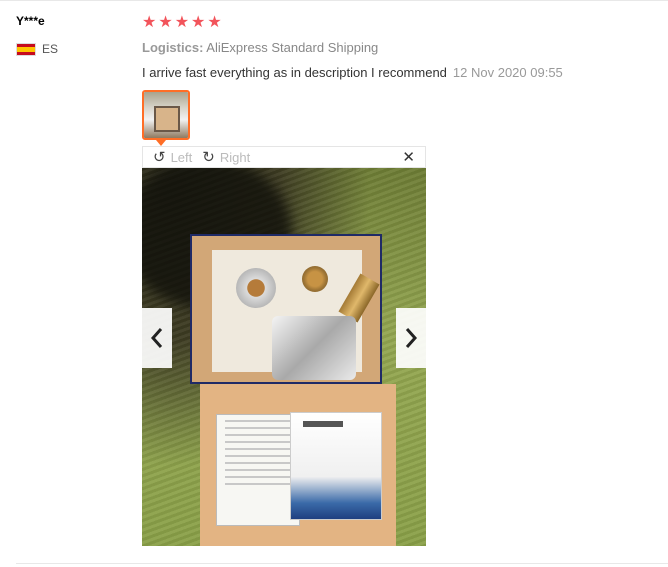  What do you see at coordinates (334, 0) in the screenshot?
I see `top-divider` at bounding box center [334, 0].